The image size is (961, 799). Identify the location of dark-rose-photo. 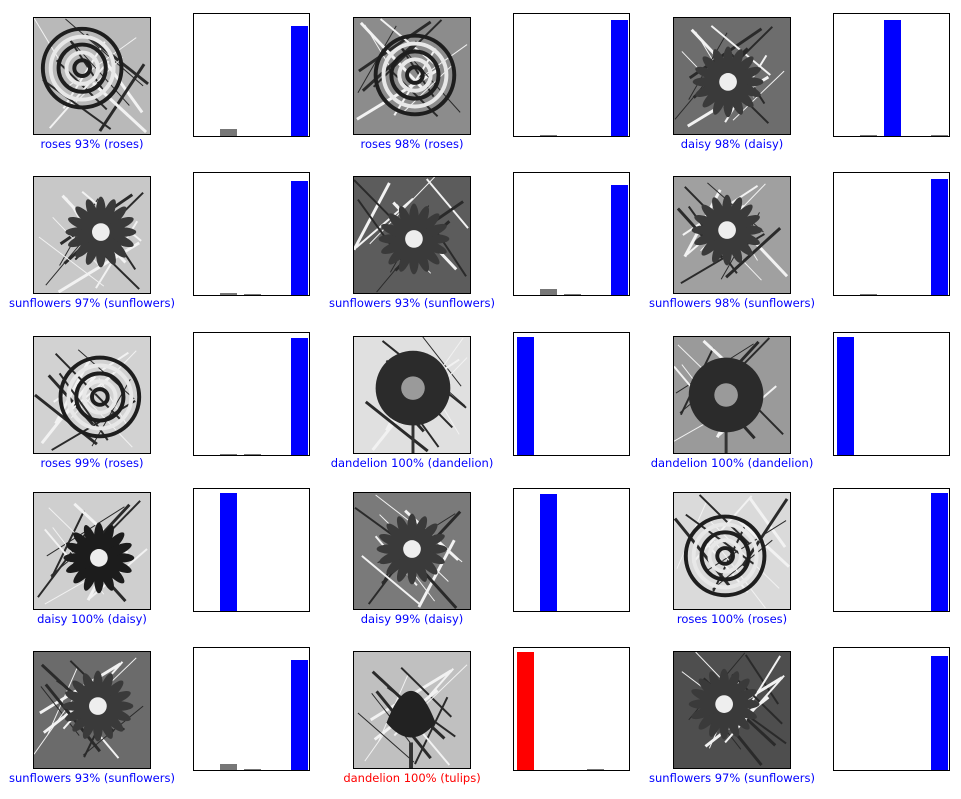
(92, 395).